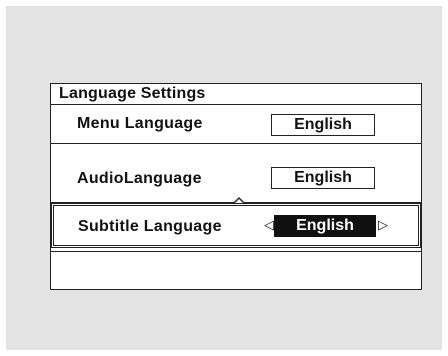  What do you see at coordinates (139, 178) in the screenshot?
I see `audio-language-label: AudioLanguage` at bounding box center [139, 178].